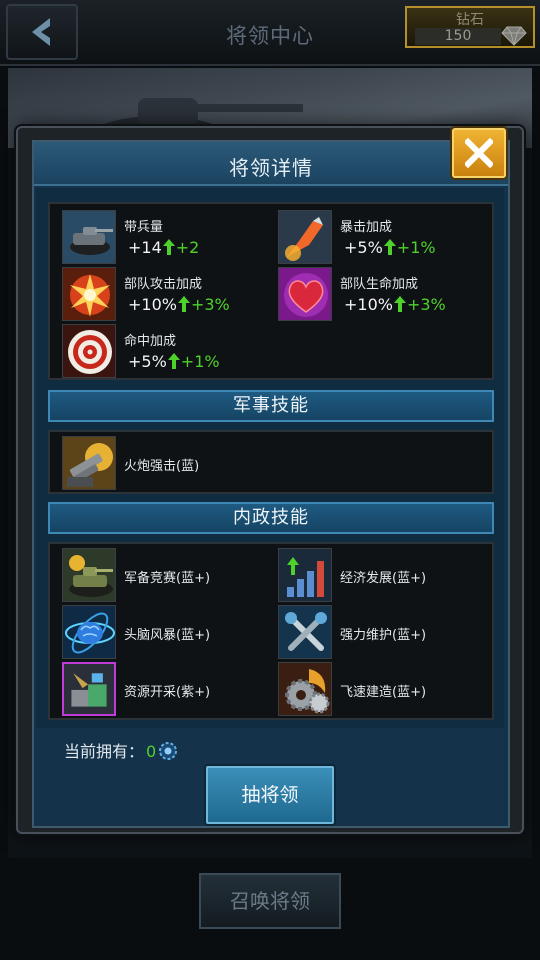  Describe the element at coordinates (162, 466) in the screenshot. I see `skill-name: 火炮强击(蓝)` at that location.